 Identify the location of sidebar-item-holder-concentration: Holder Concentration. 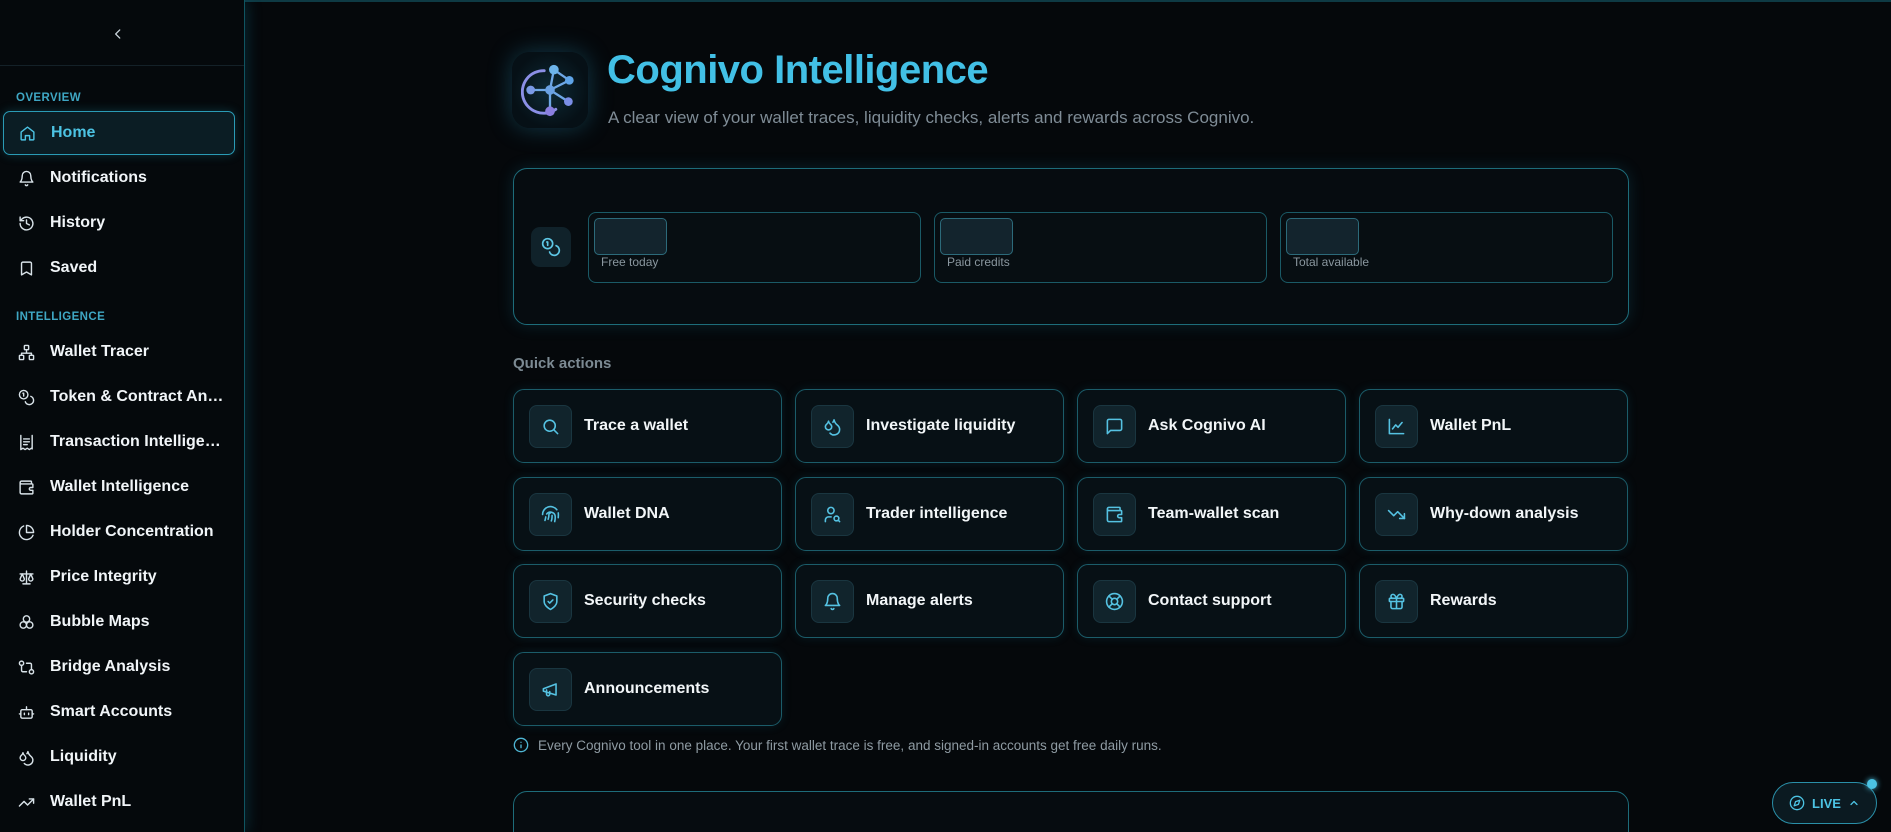
(119, 532).